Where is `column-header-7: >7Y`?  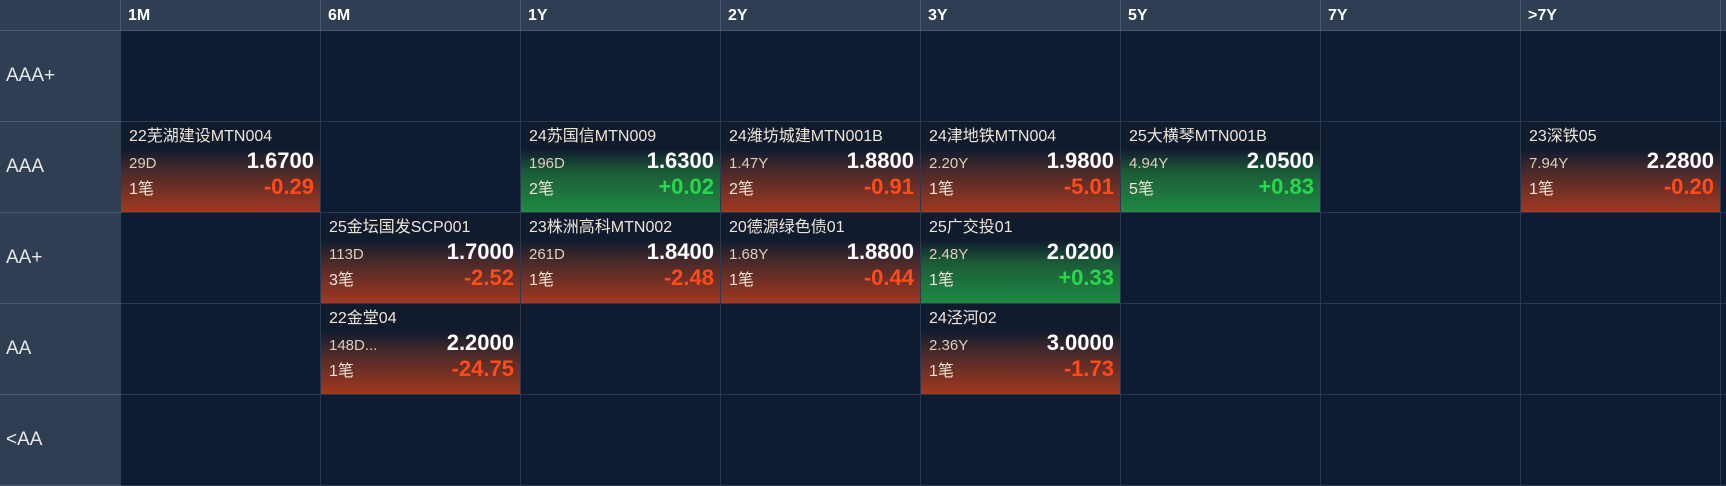 column-header-7: >7Y is located at coordinates (1621, 15).